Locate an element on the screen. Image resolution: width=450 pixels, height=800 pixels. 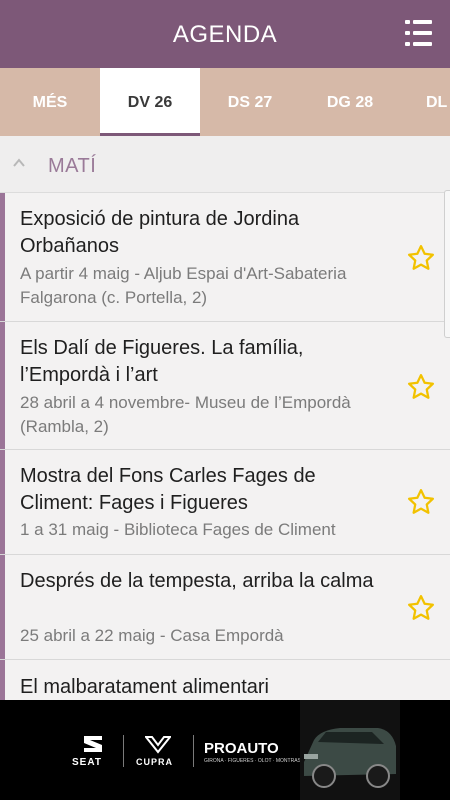
section-label: MATÍ is located at coordinates (72, 166).